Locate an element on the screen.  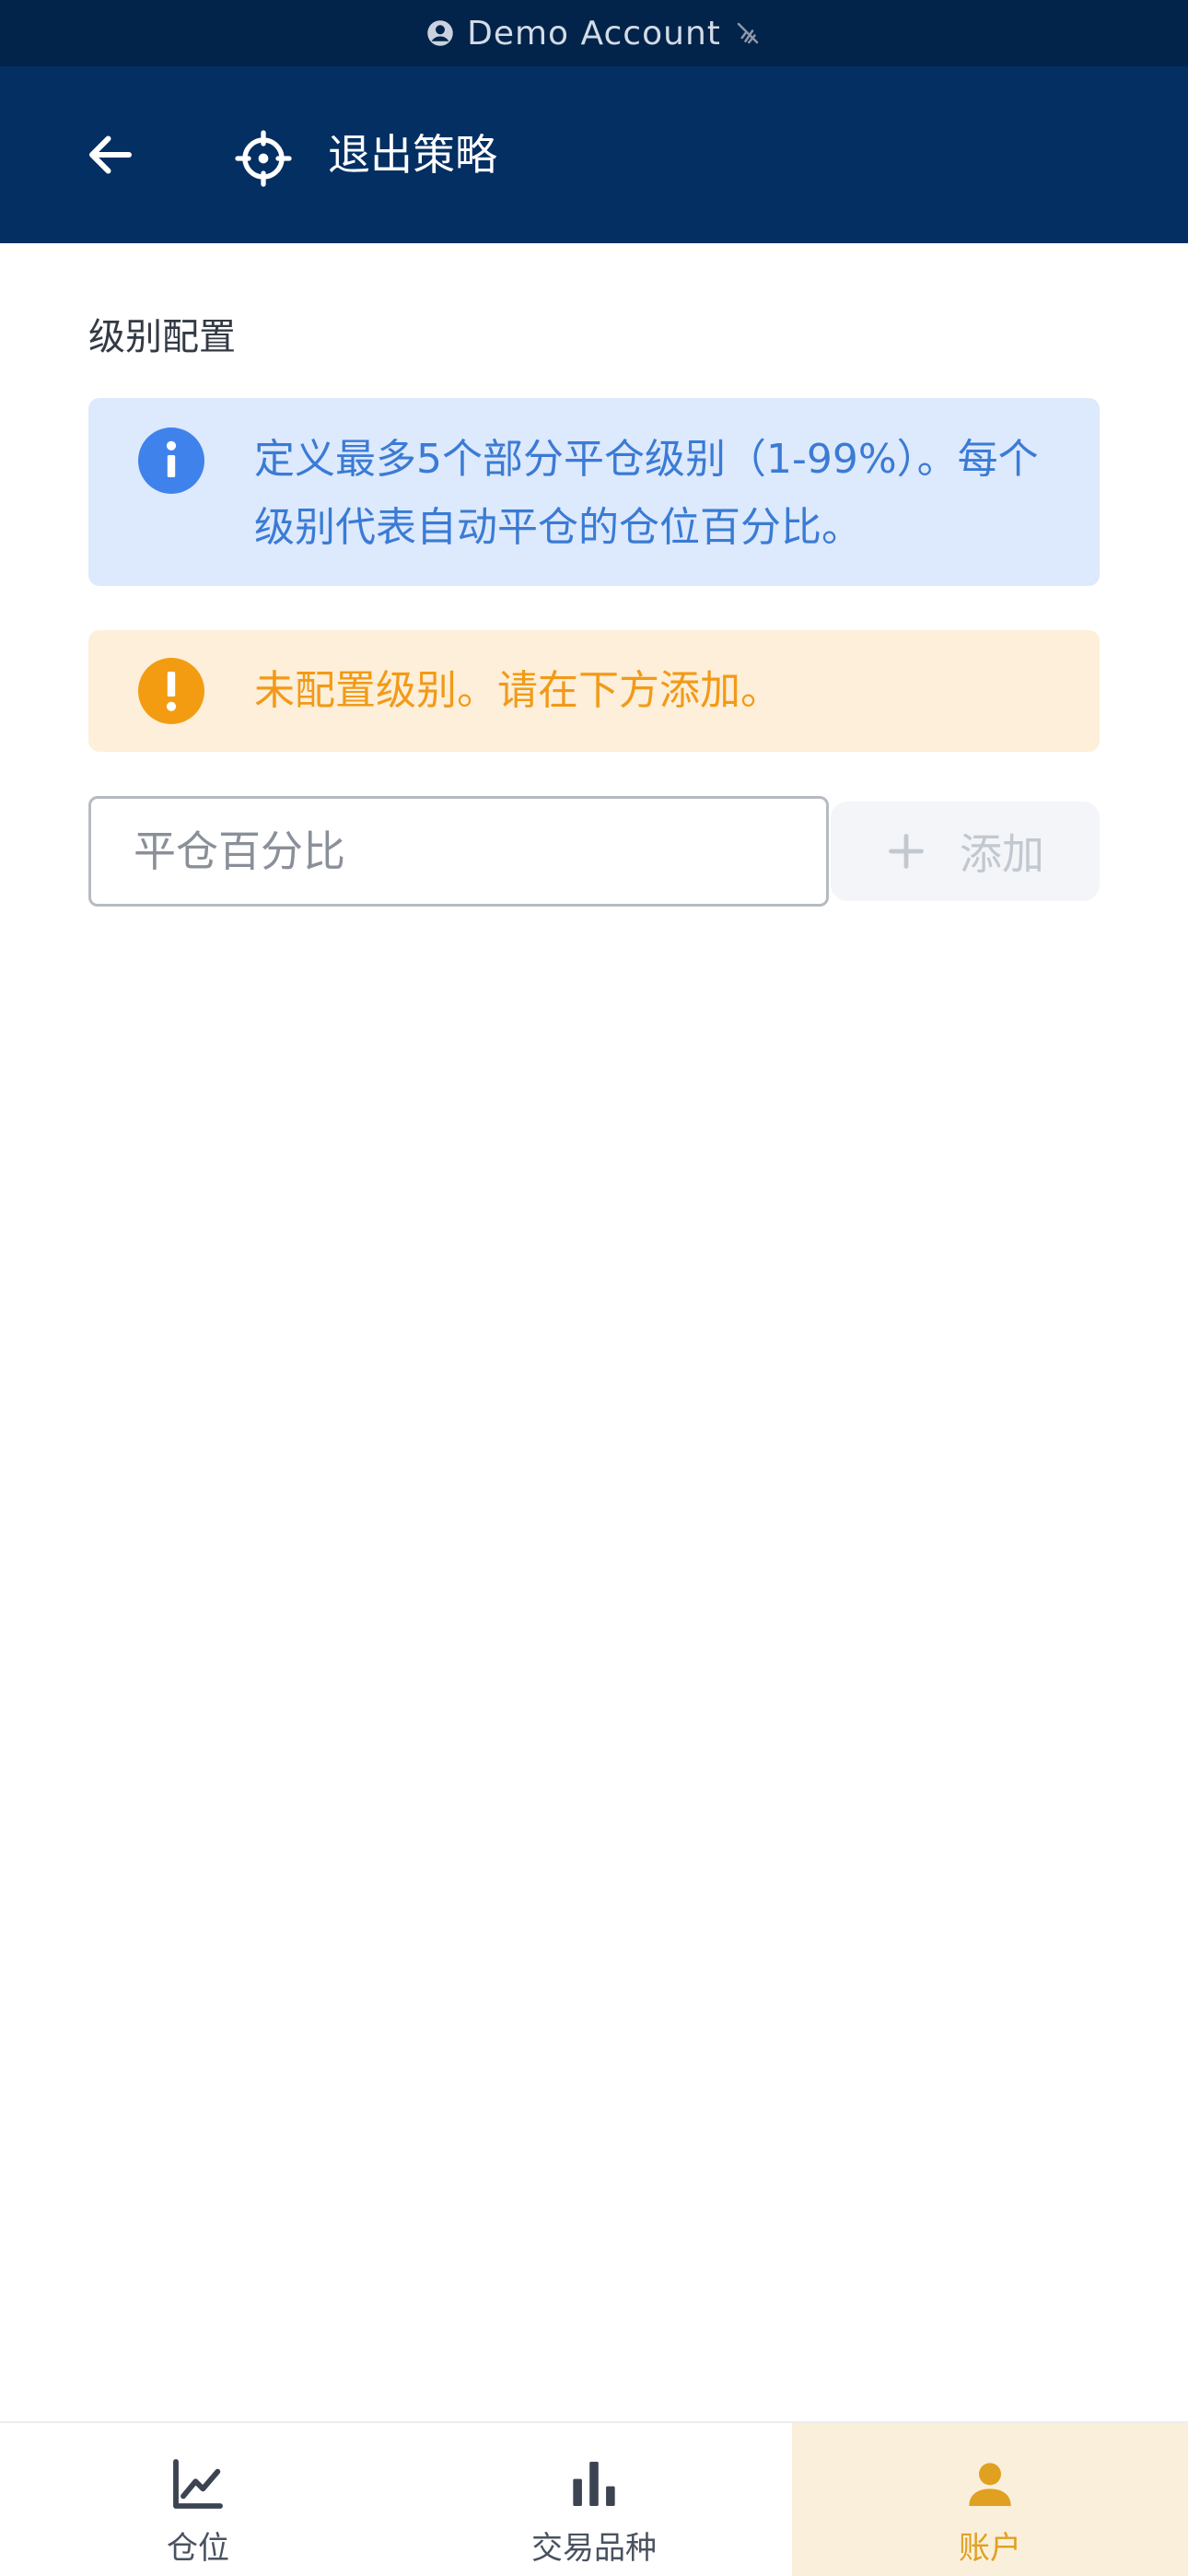
nav-item-positions: 仓位 is located at coordinates (198, 2499).